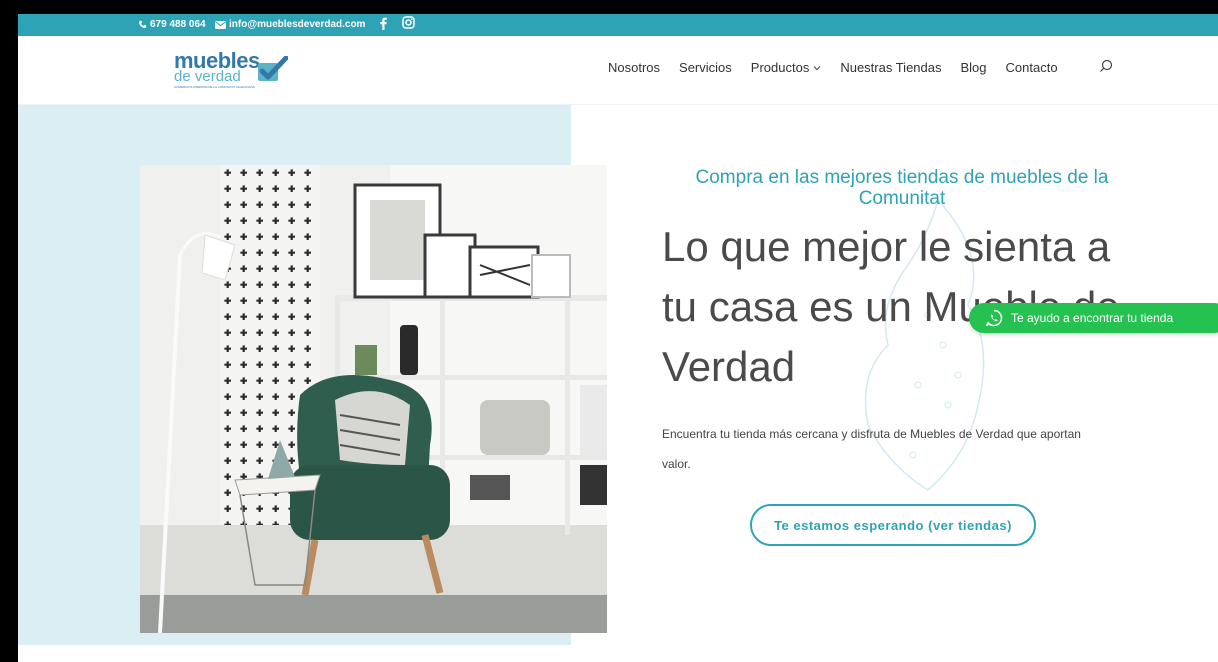 The width and height of the screenshot is (1218, 662). What do you see at coordinates (618, 25) in the screenshot?
I see `top-bar: 679 488 064 info@mueblesdeverdad.com` at bounding box center [618, 25].